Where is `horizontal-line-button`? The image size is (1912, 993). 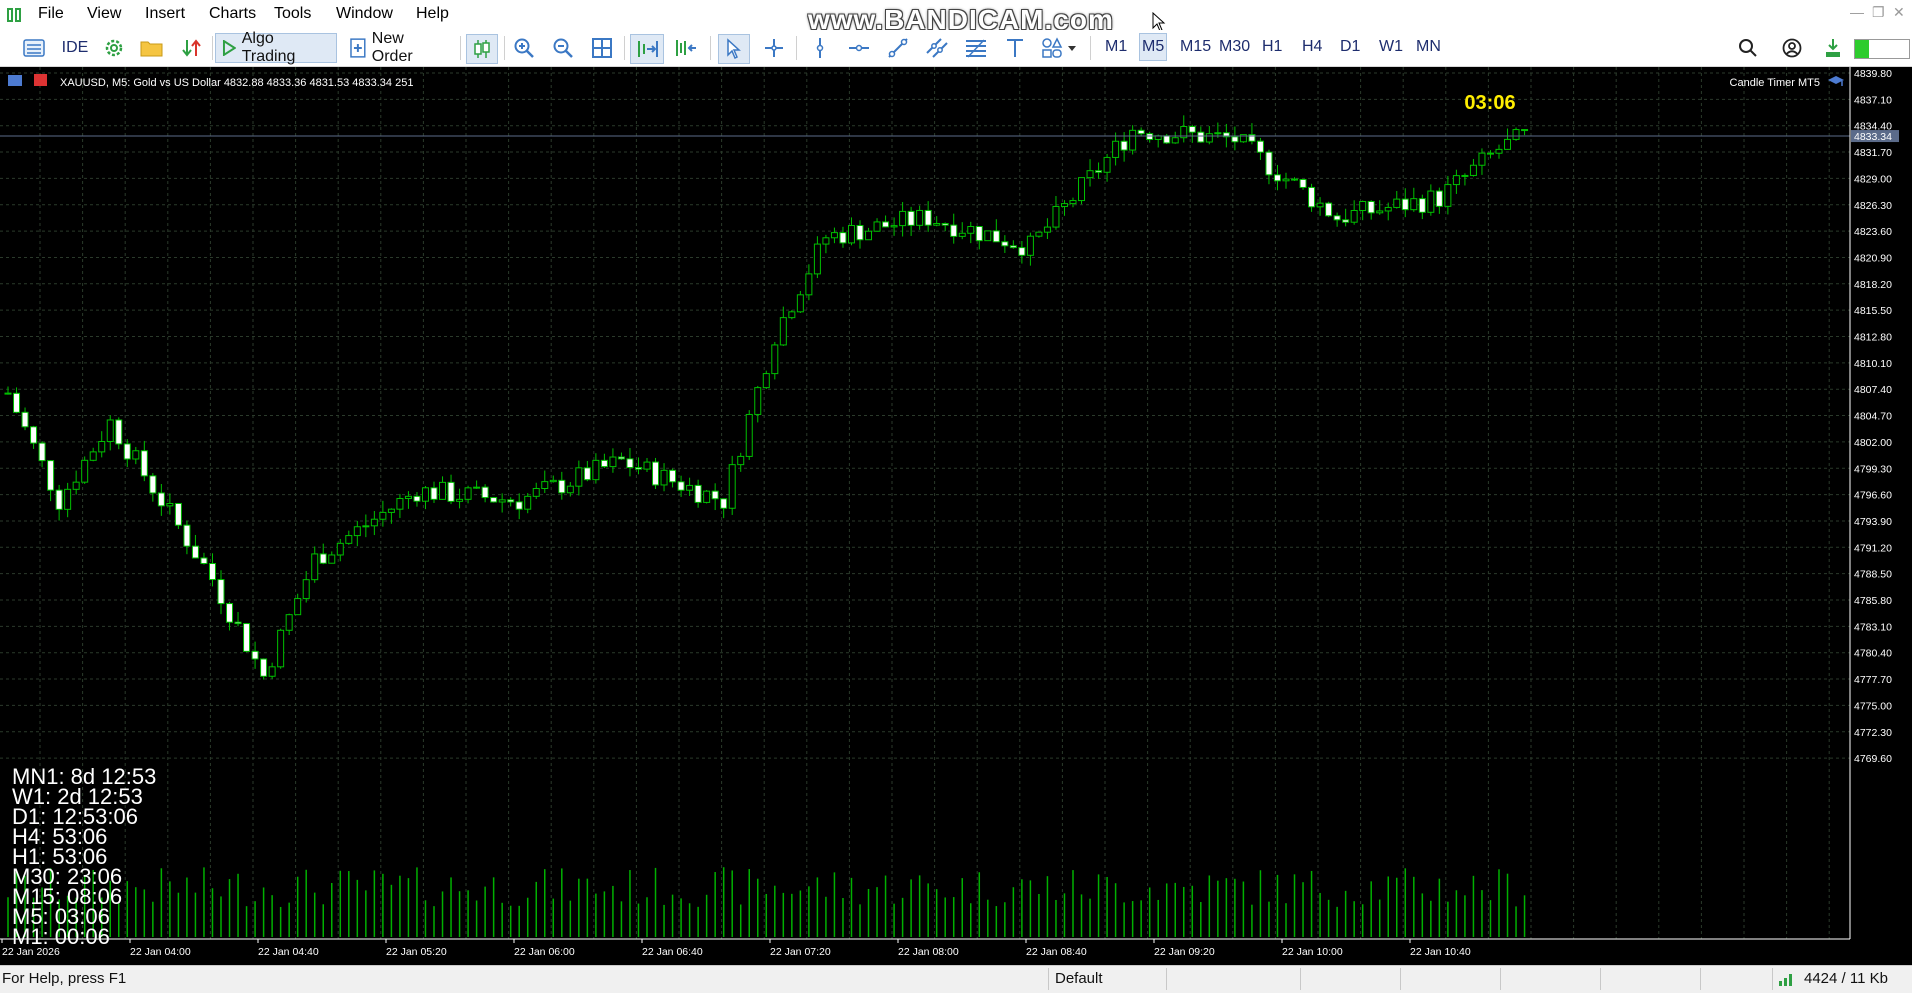
horizontal-line-button is located at coordinates (859, 48).